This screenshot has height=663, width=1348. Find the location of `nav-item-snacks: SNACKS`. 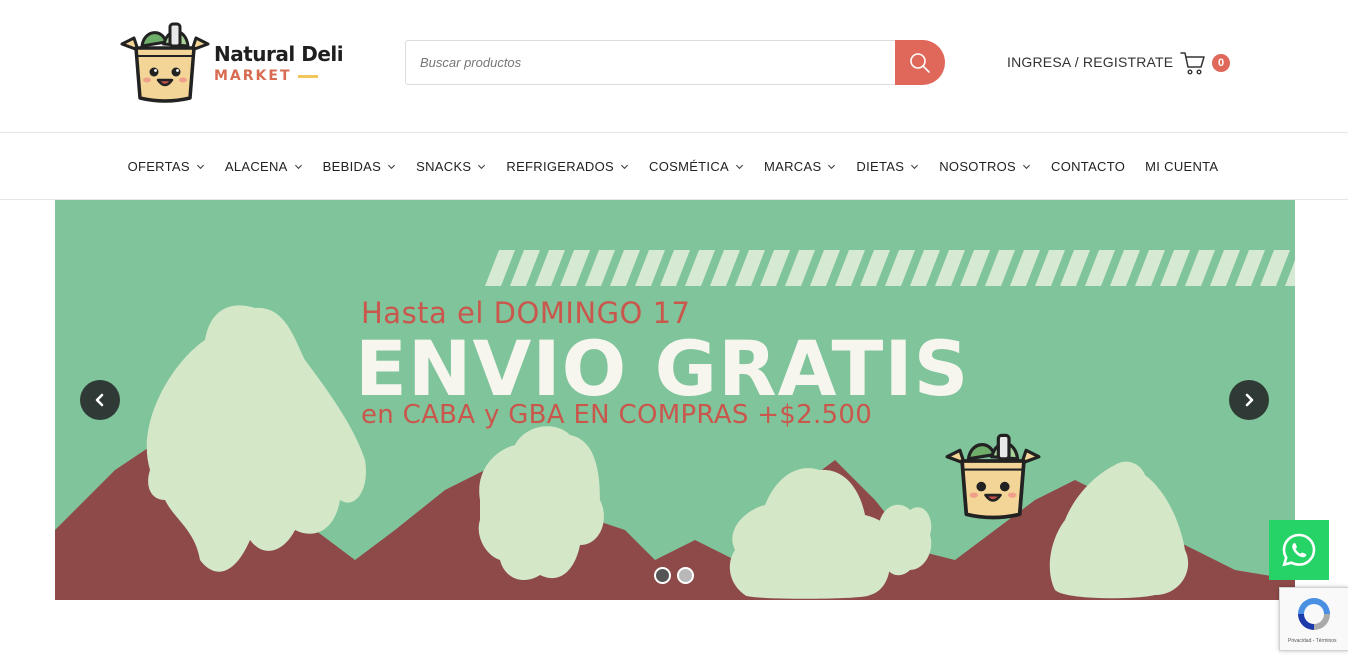

nav-item-snacks: SNACKS is located at coordinates (451, 166).